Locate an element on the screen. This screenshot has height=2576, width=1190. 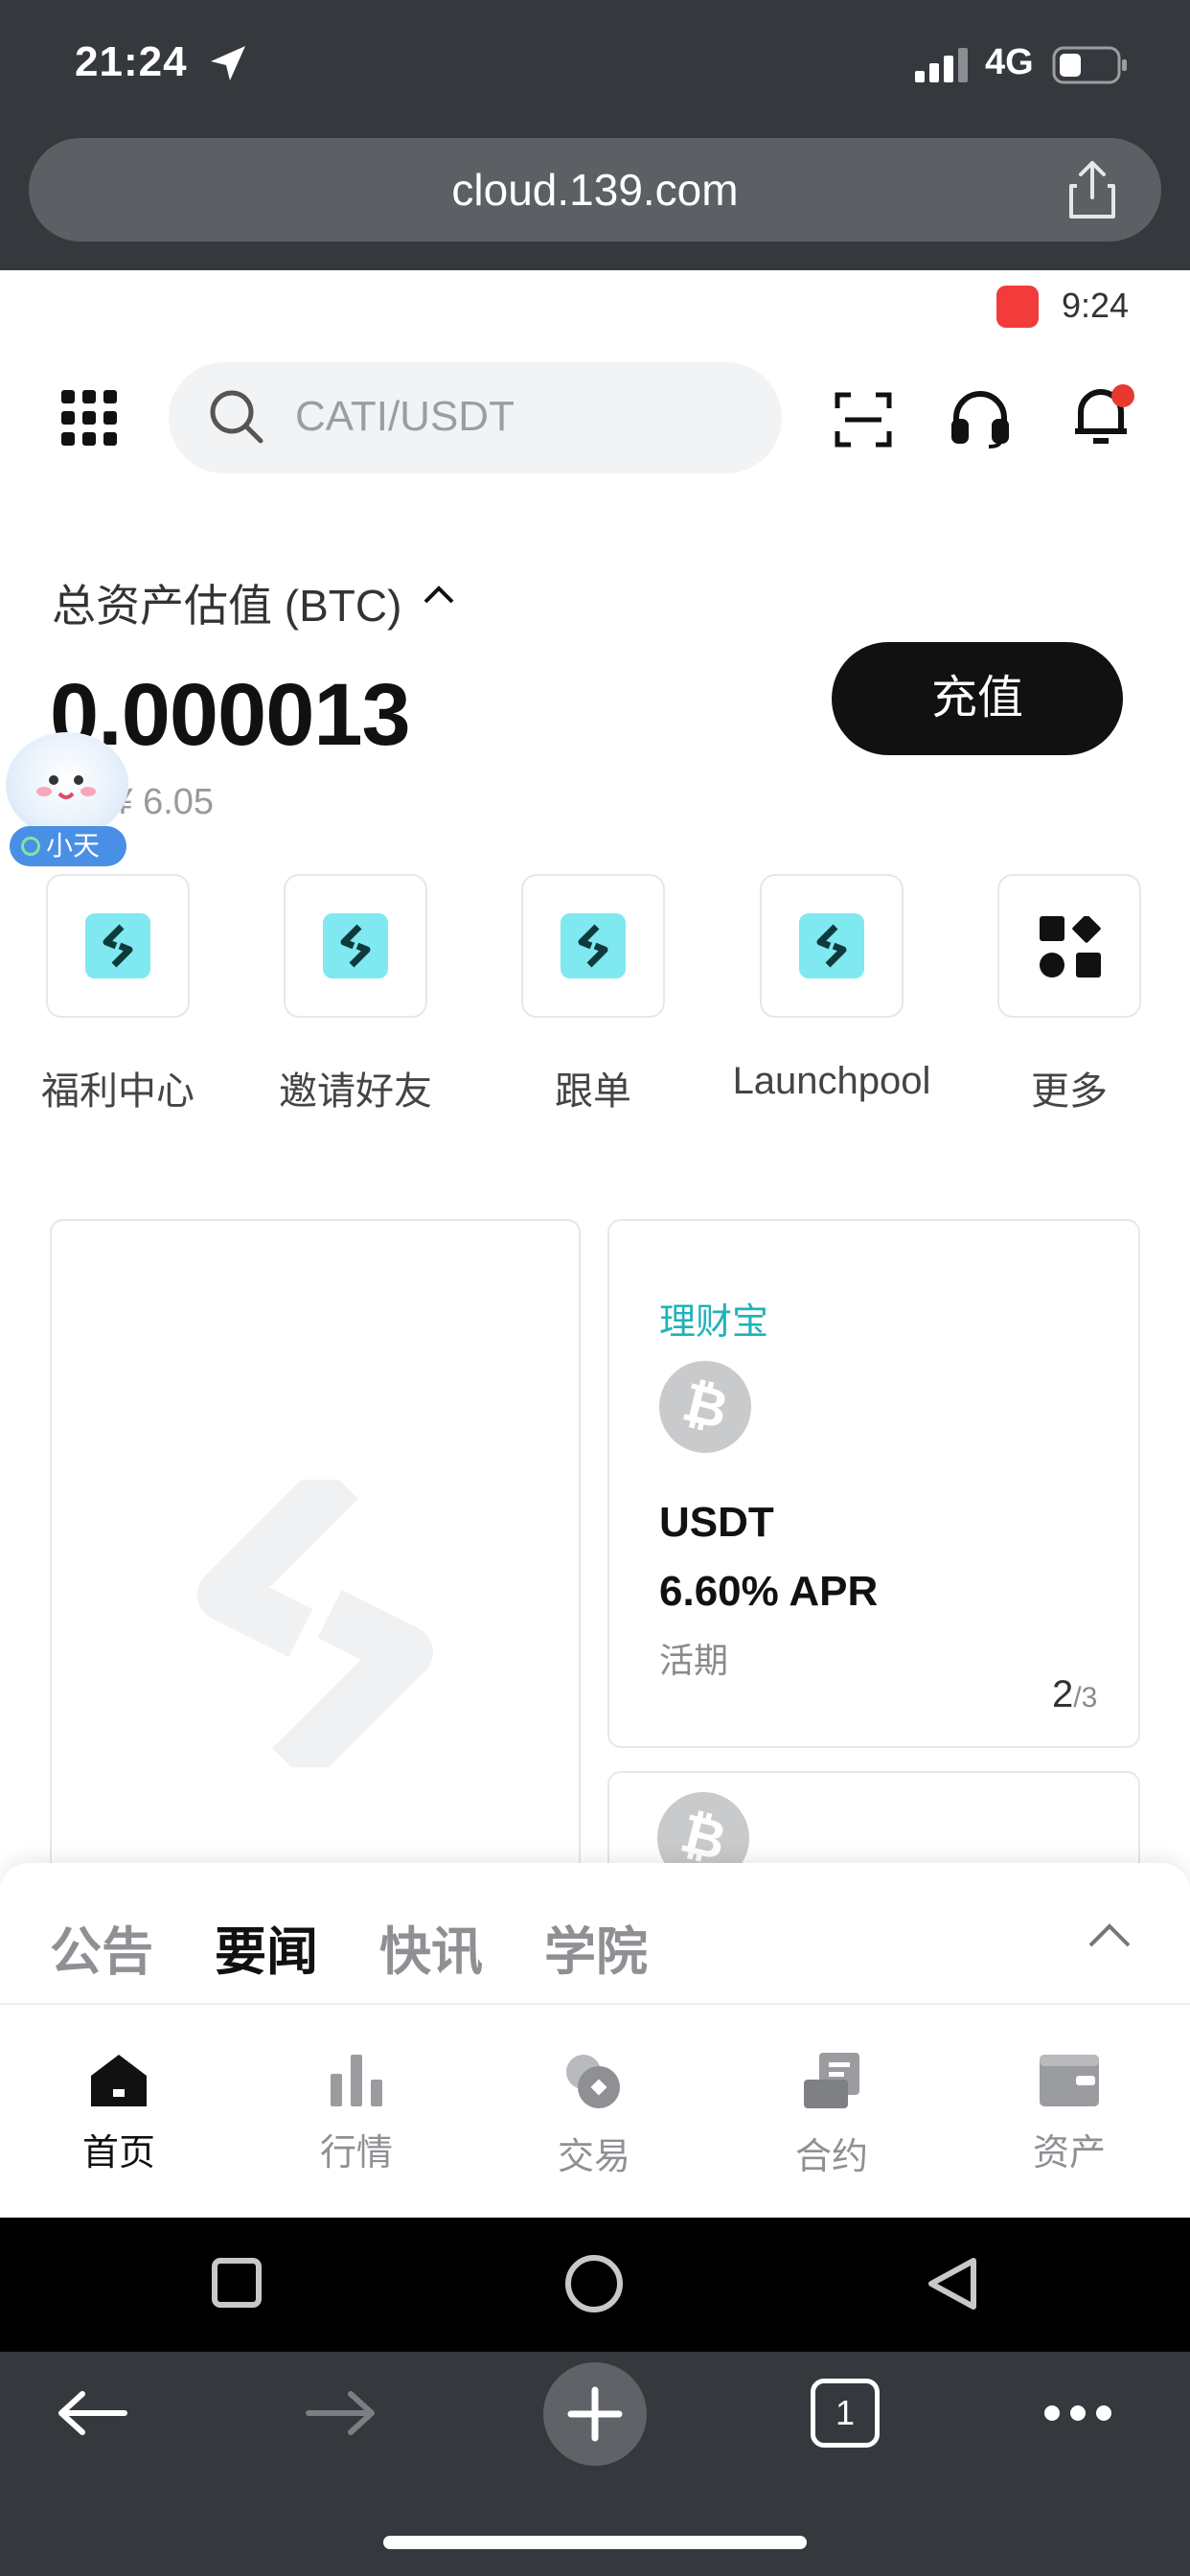
address-bar: cloud.139.com is located at coordinates (595, 190).